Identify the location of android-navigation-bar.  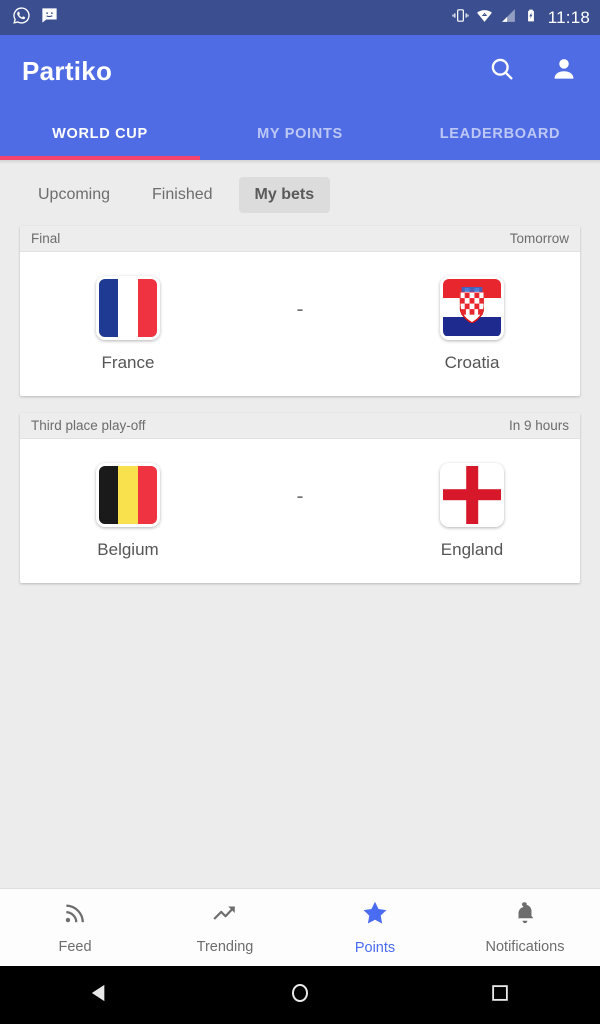
(300, 995).